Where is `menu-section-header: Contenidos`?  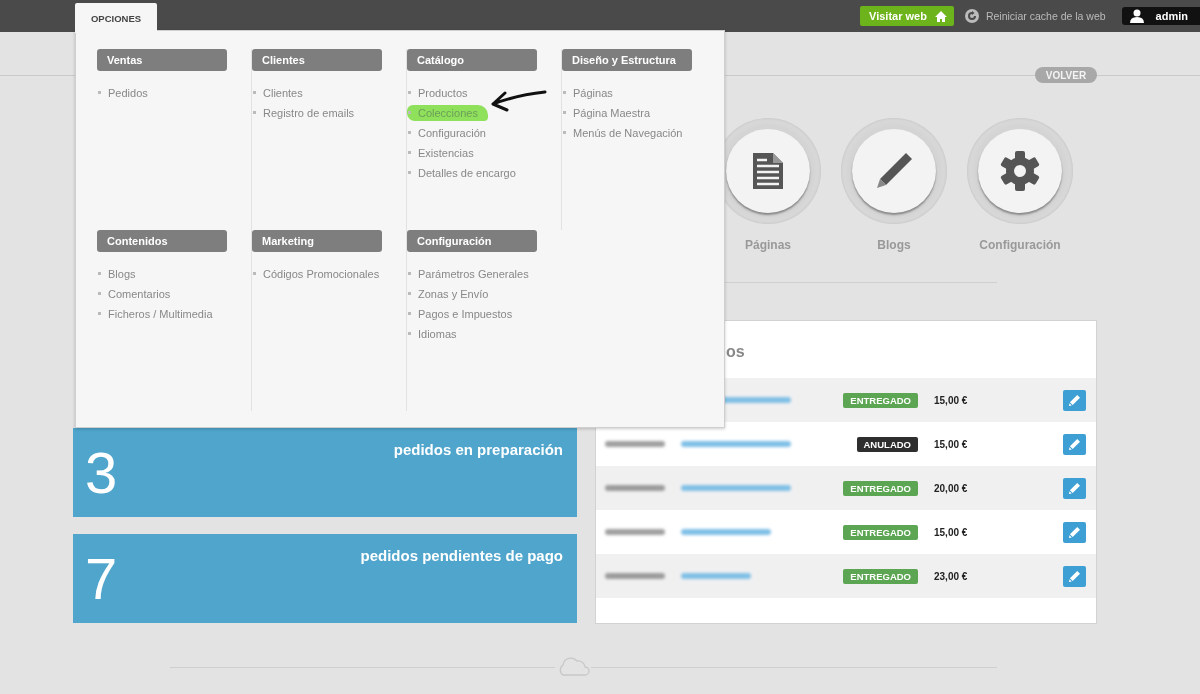
menu-section-header: Contenidos is located at coordinates (162, 241).